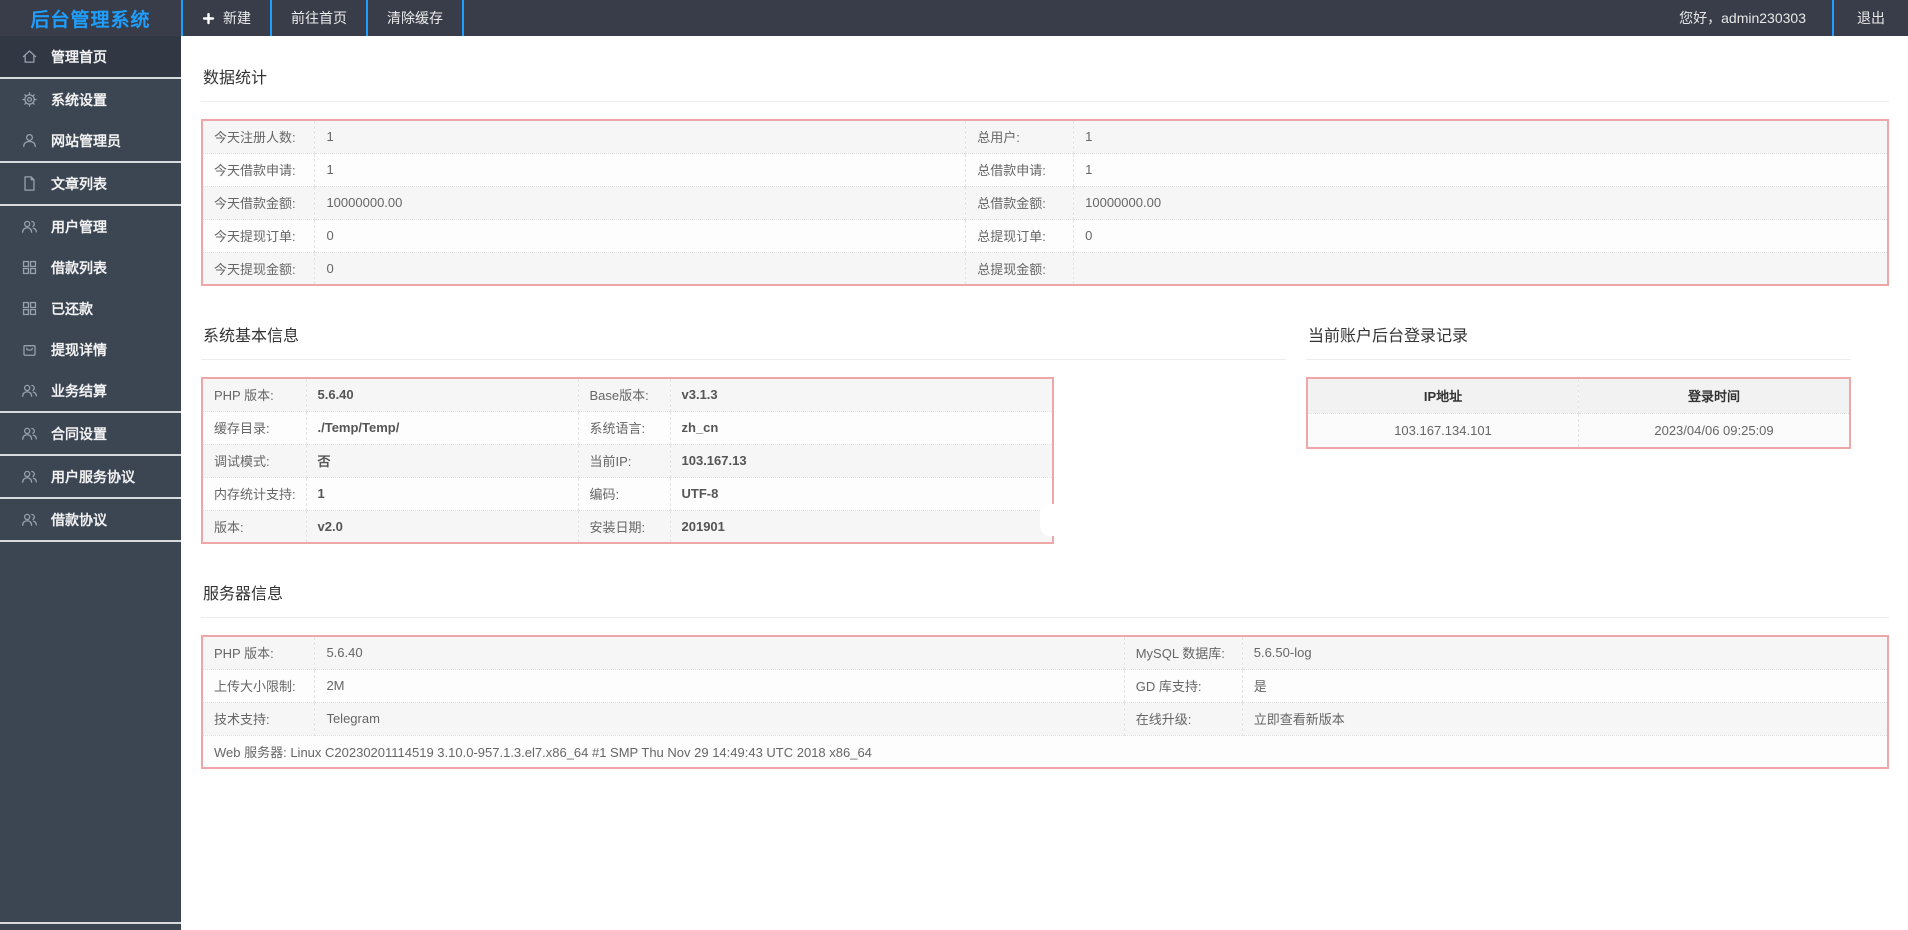 The height and width of the screenshot is (930, 1908). Describe the element at coordinates (1714, 430) in the screenshot. I see `login-time: 2023/04/06 09:25:09` at that location.